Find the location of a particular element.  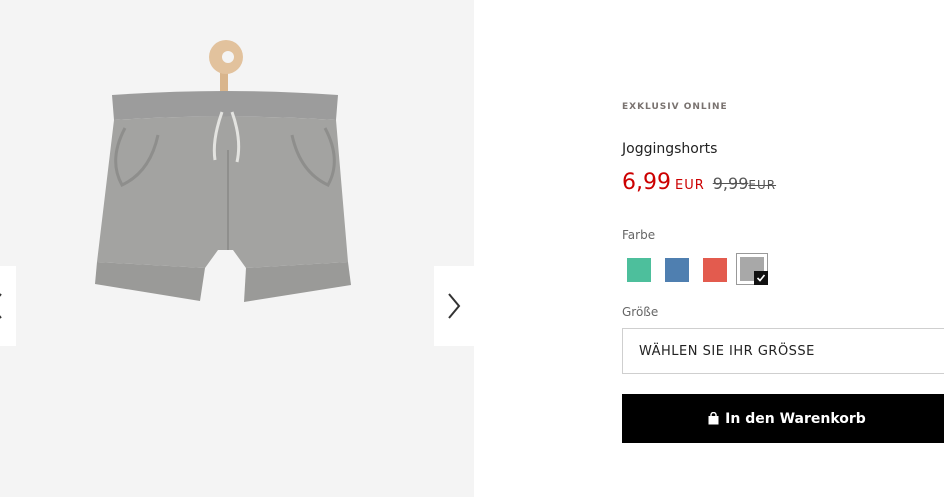

shopping-bag-icon is located at coordinates (713, 418).